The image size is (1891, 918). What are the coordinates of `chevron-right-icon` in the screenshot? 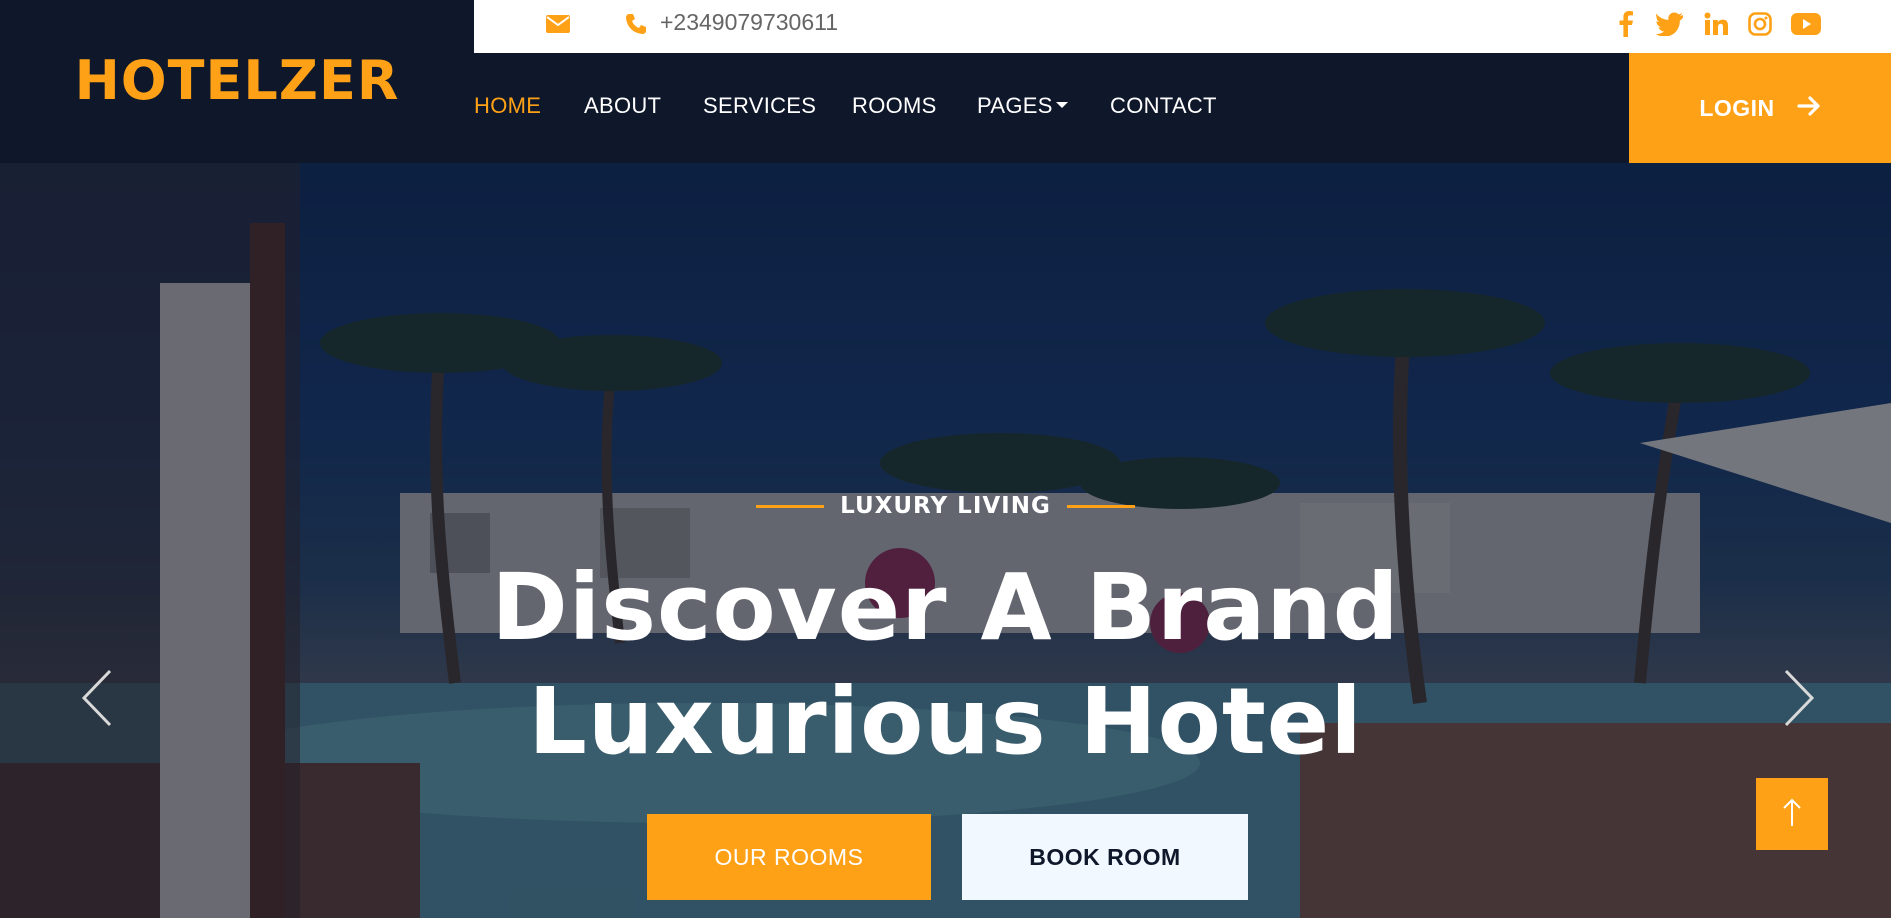 It's located at (1799, 698).